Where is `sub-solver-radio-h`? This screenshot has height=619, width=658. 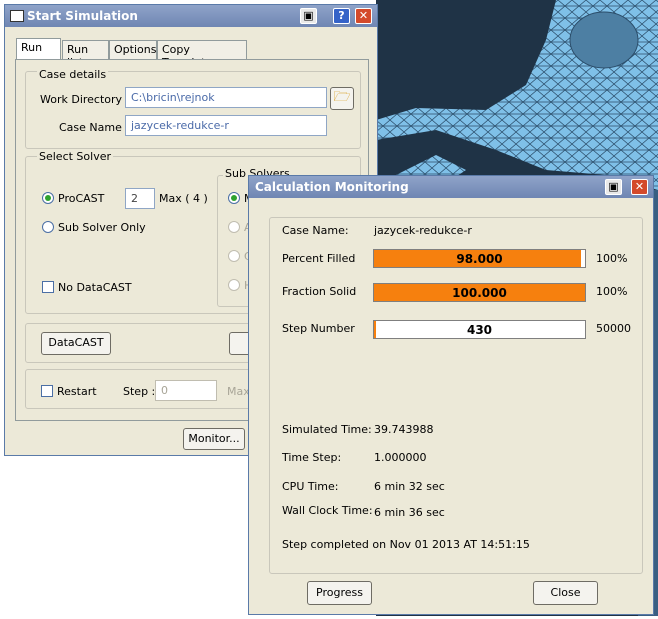
sub-solver-radio-h is located at coordinates (234, 285).